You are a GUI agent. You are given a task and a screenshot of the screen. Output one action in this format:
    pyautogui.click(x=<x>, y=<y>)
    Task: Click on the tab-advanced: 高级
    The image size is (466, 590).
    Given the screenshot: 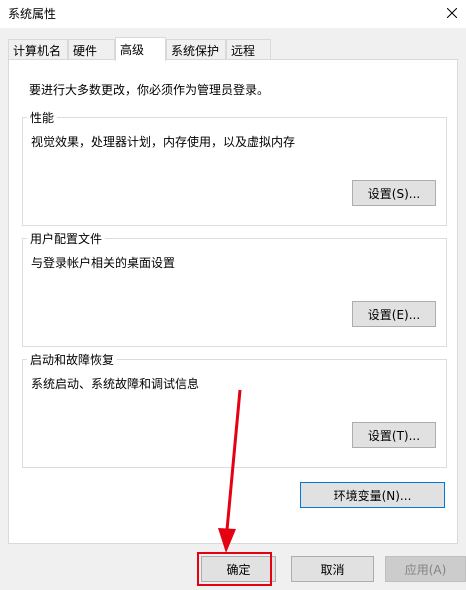 What is the action you would take?
    pyautogui.click(x=140, y=49)
    